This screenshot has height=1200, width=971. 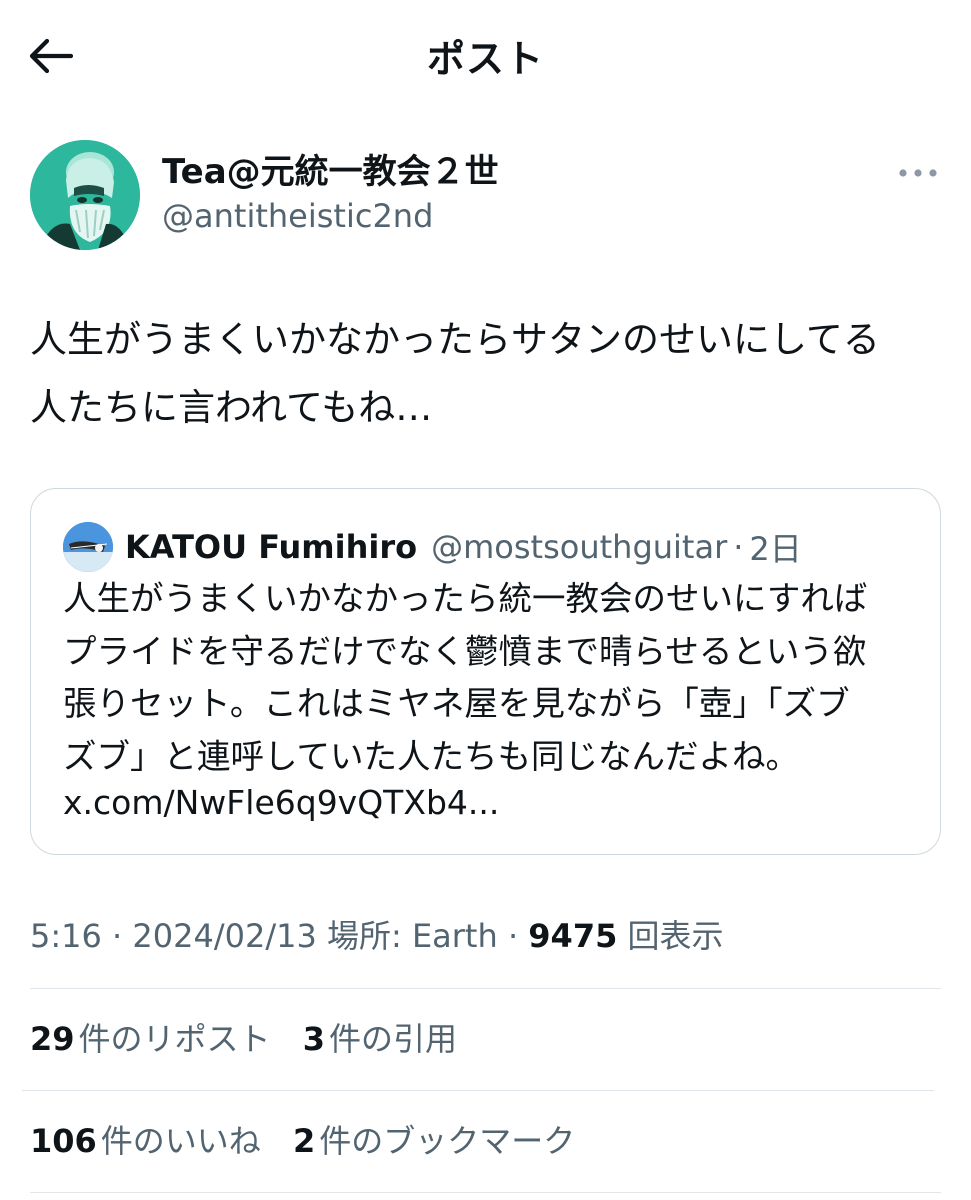 I want to click on post-location: 場所: Earth, so click(x=412, y=936).